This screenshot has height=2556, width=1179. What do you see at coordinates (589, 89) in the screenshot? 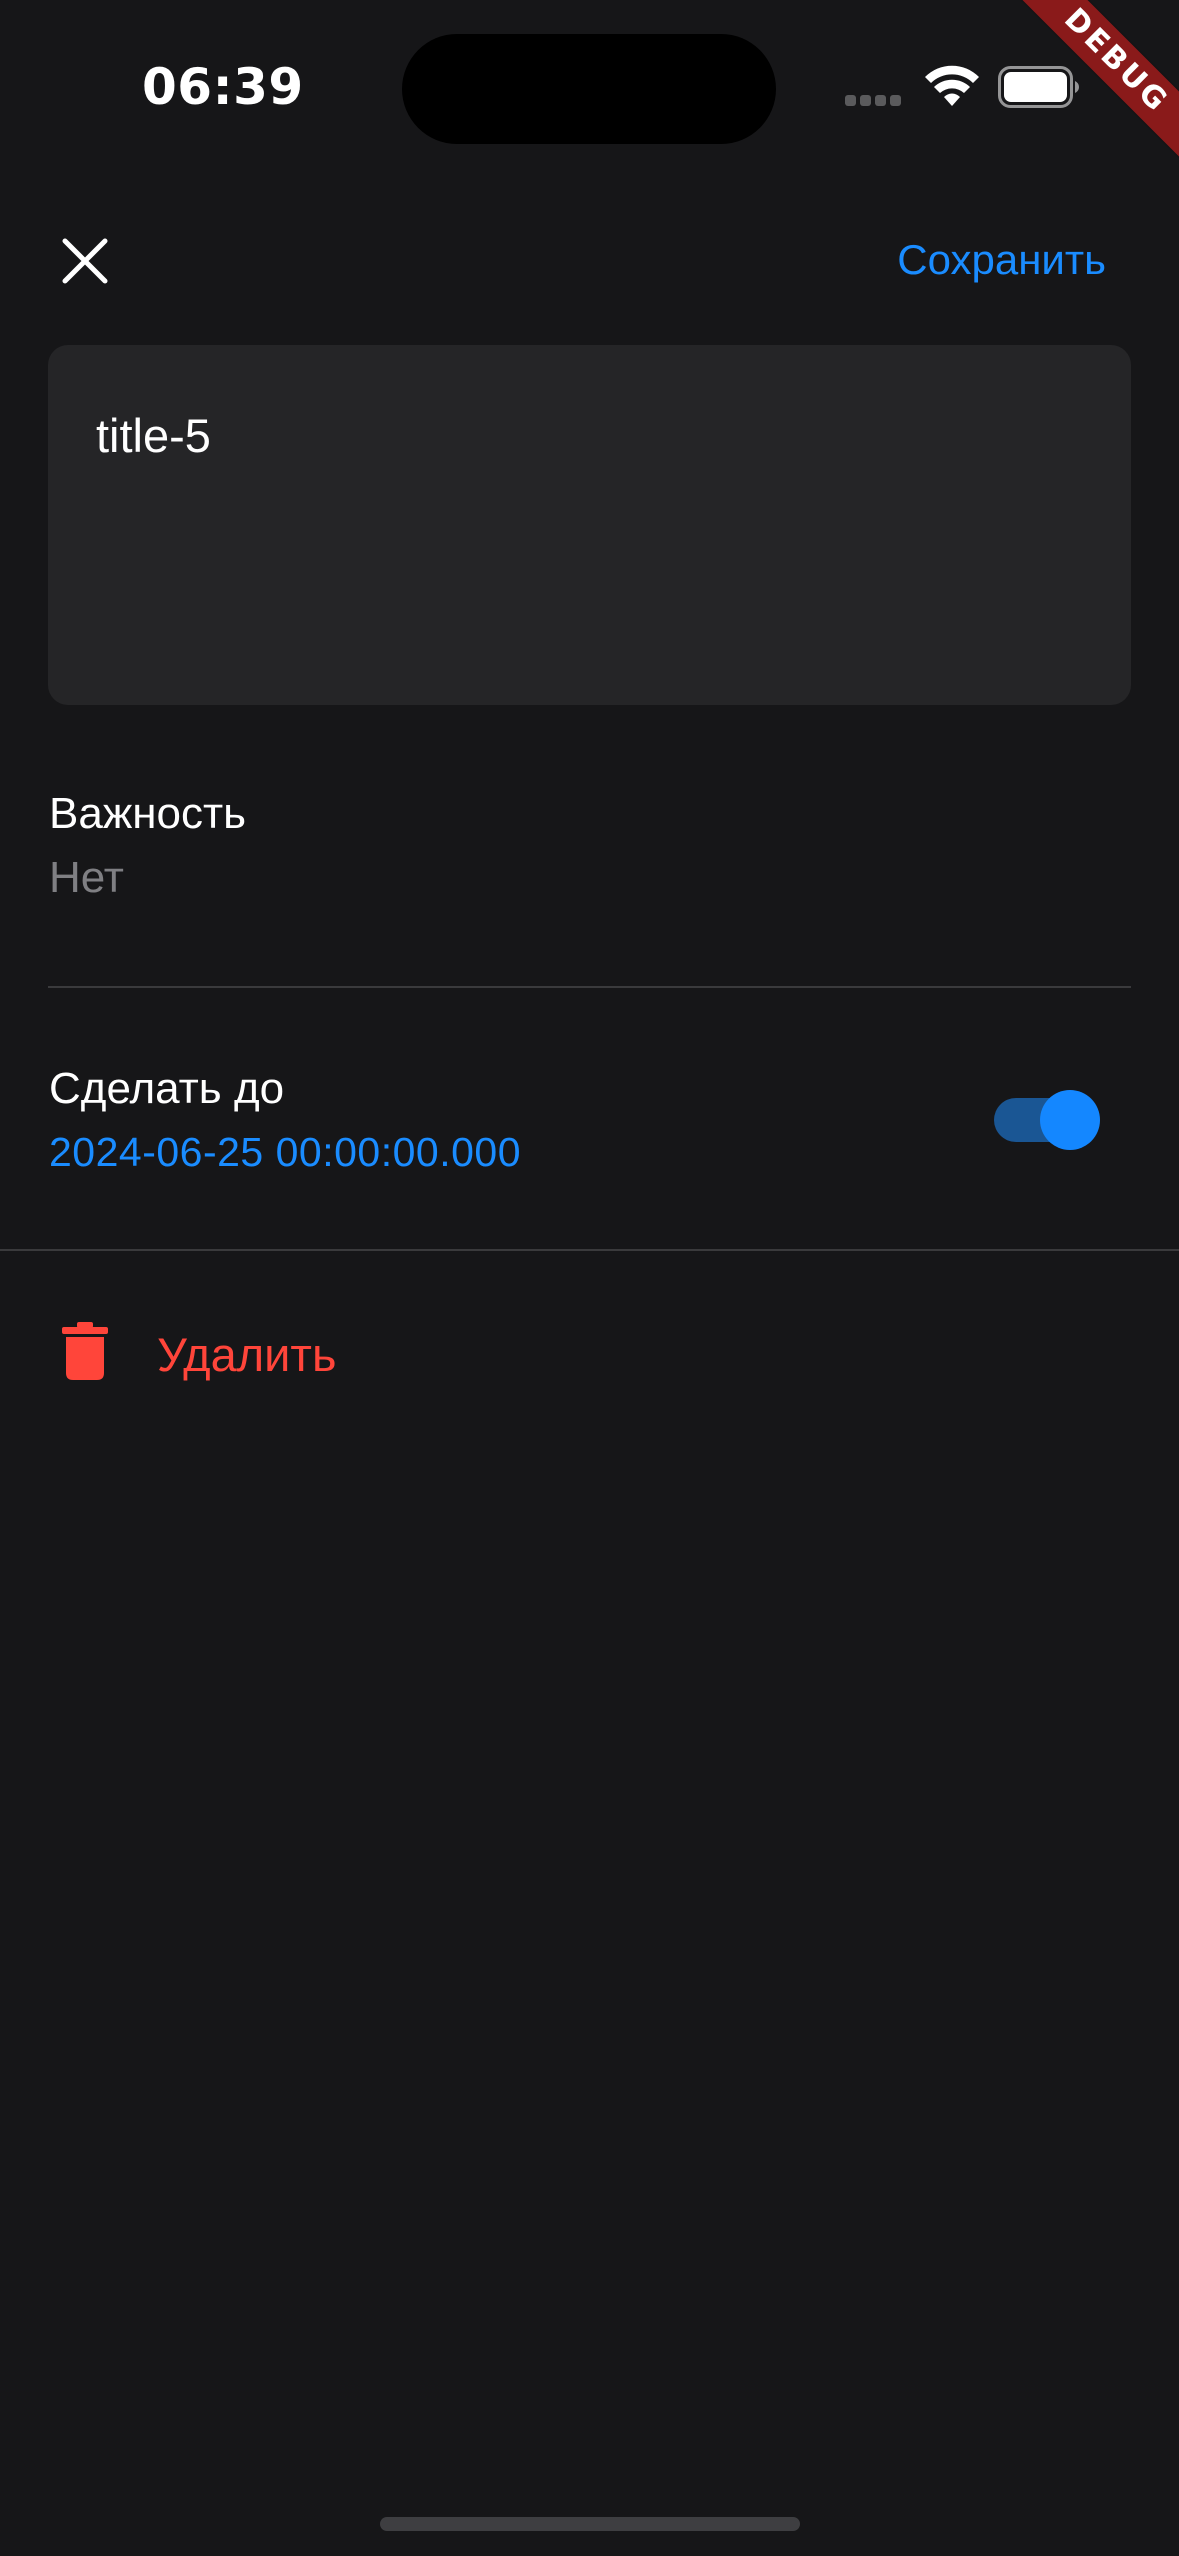
I see `dynamic-island` at bounding box center [589, 89].